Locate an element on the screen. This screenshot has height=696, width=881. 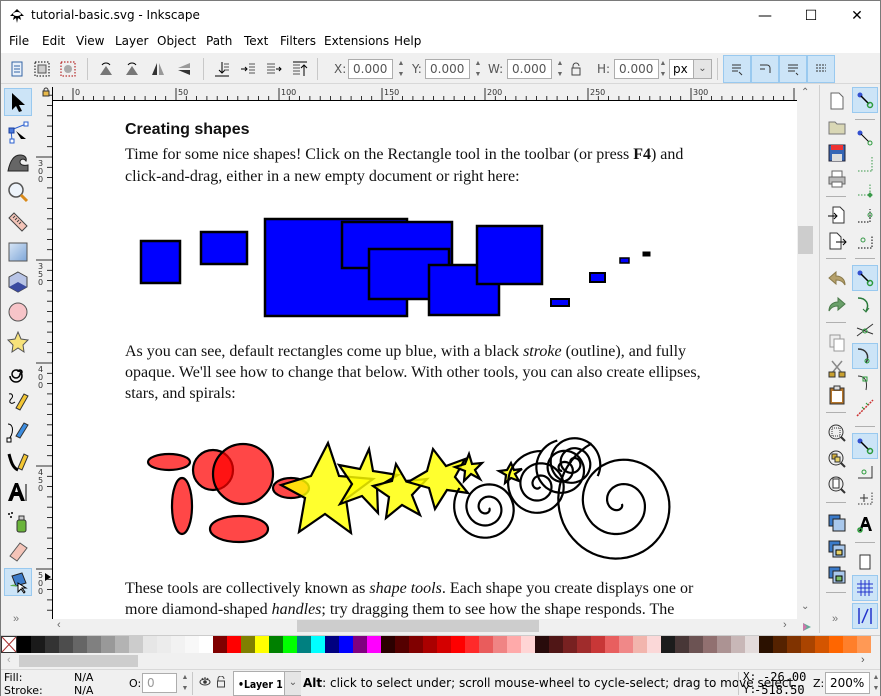
unlink-clone-button is located at coordinates (837, 575).